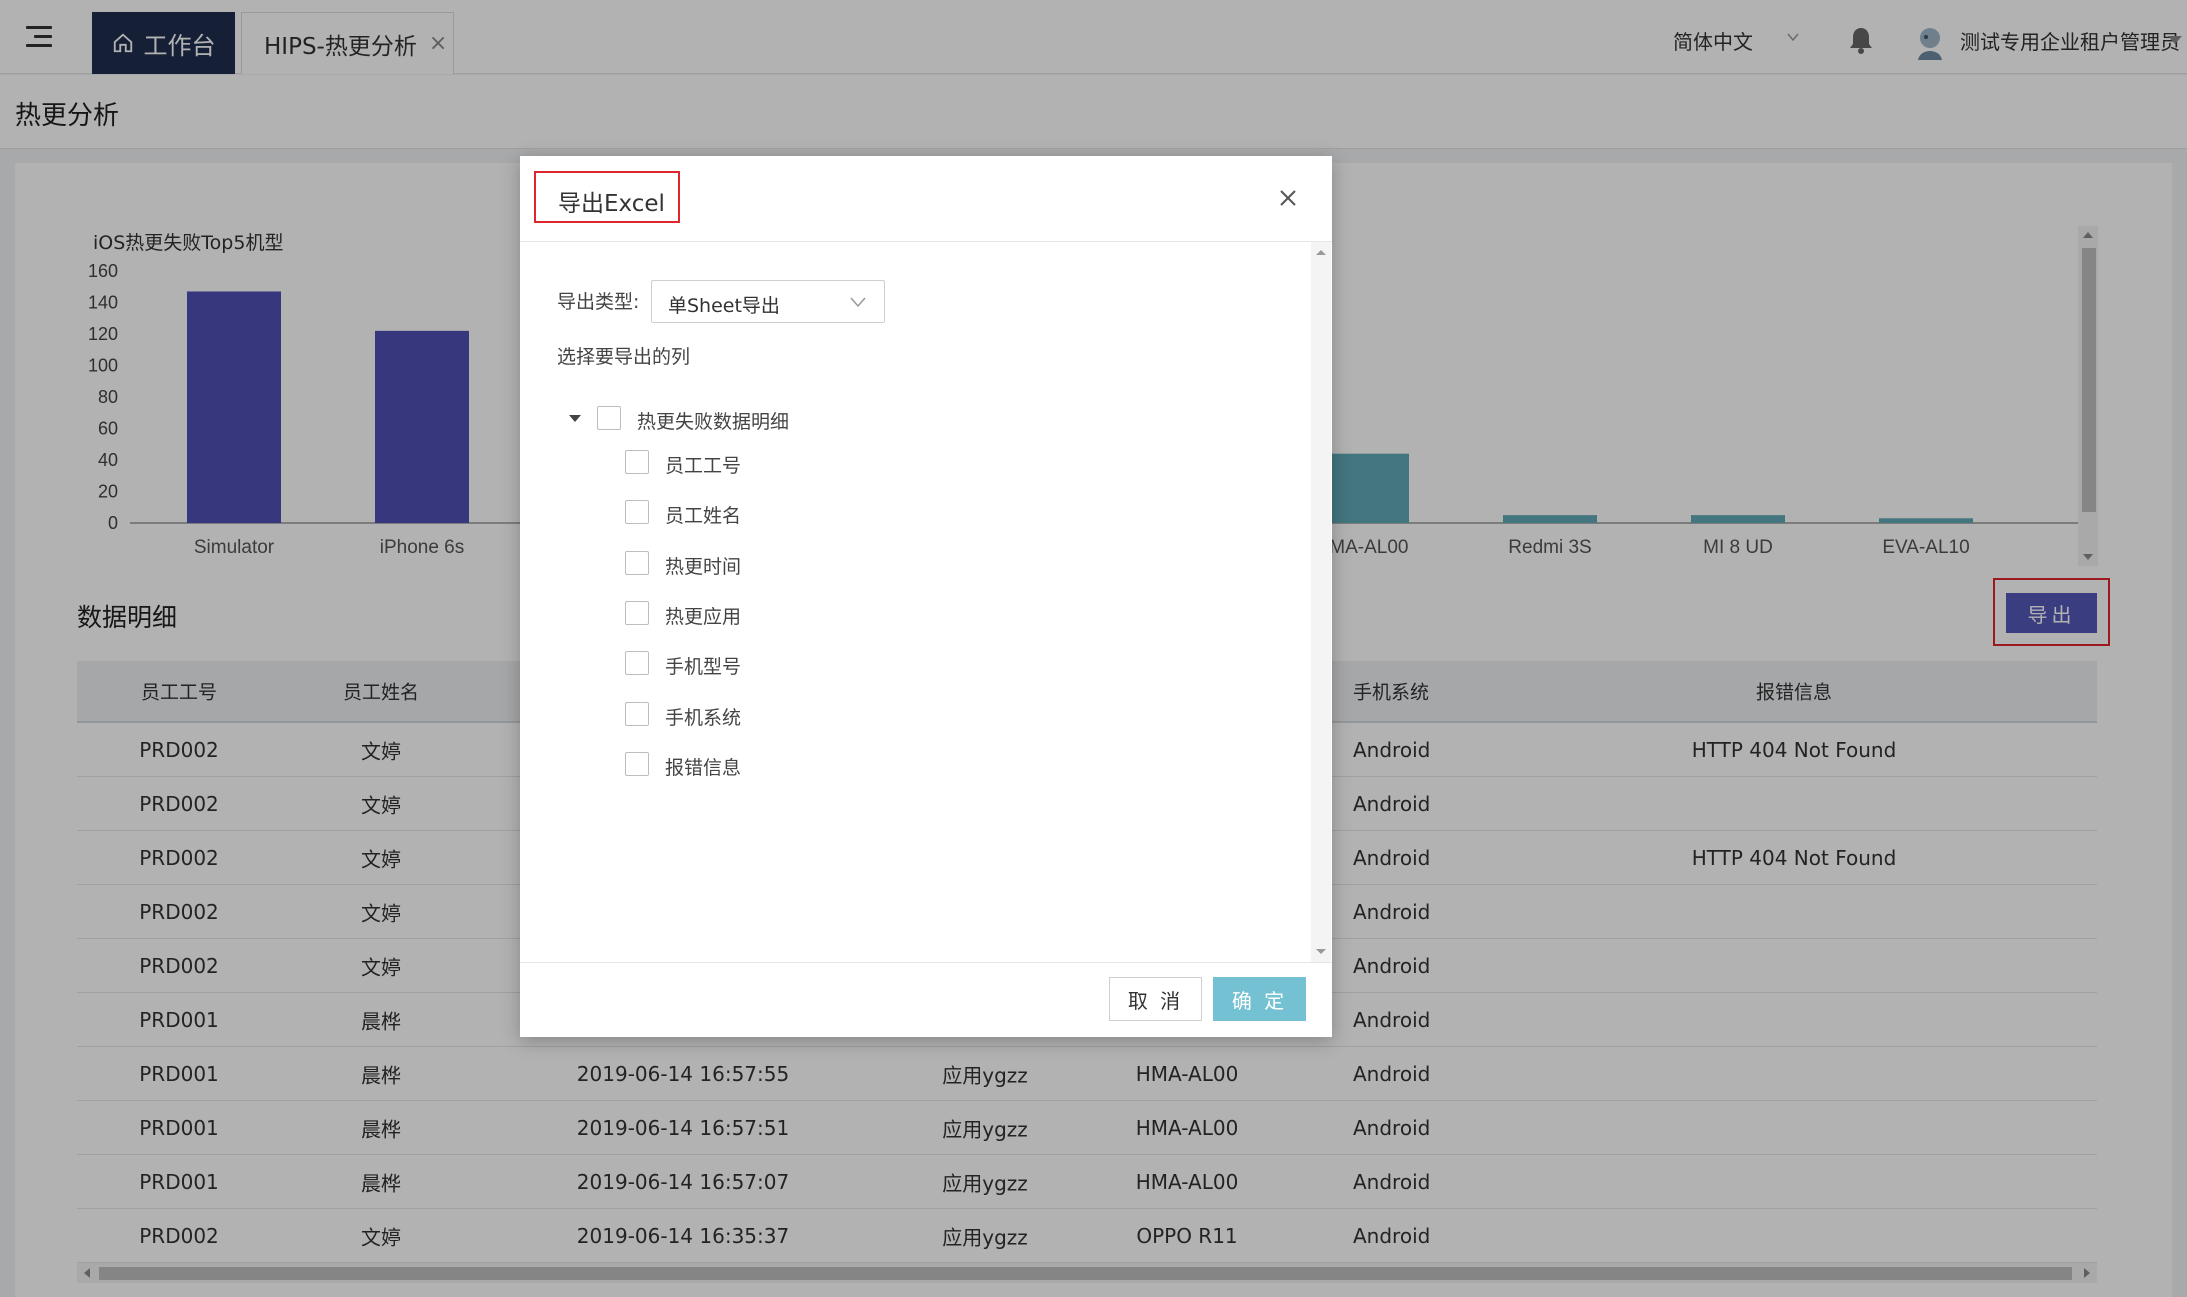  What do you see at coordinates (1321, 602) in the screenshot?
I see `dialog-scrollbar` at bounding box center [1321, 602].